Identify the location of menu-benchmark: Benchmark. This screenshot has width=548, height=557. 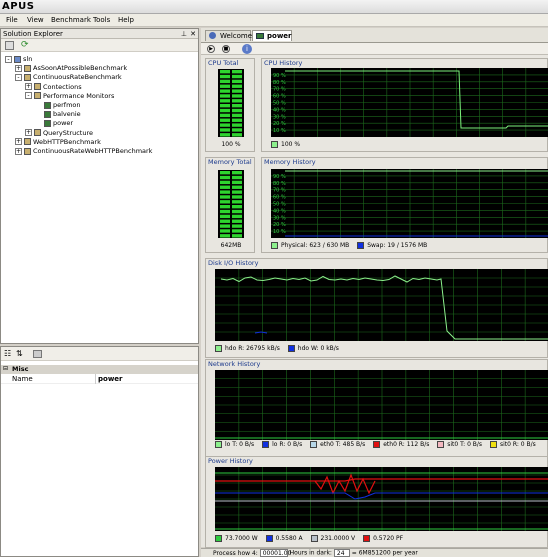
(71, 20).